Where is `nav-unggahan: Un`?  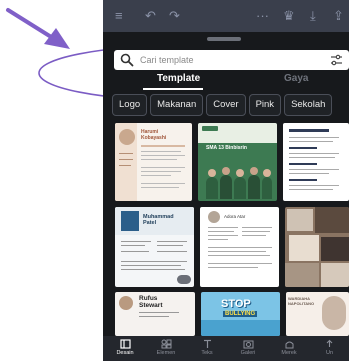
nav-unggahan: Un is located at coordinates (329, 348).